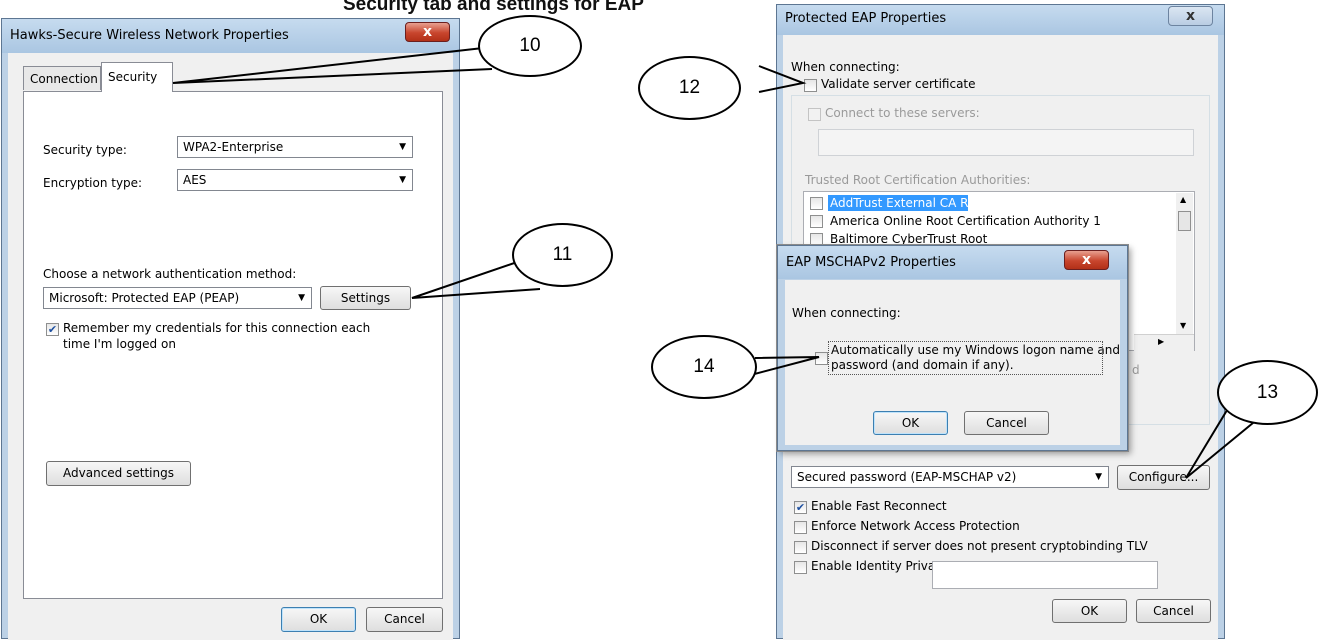  I want to click on window-title: Protected EAP Properties, so click(866, 18).